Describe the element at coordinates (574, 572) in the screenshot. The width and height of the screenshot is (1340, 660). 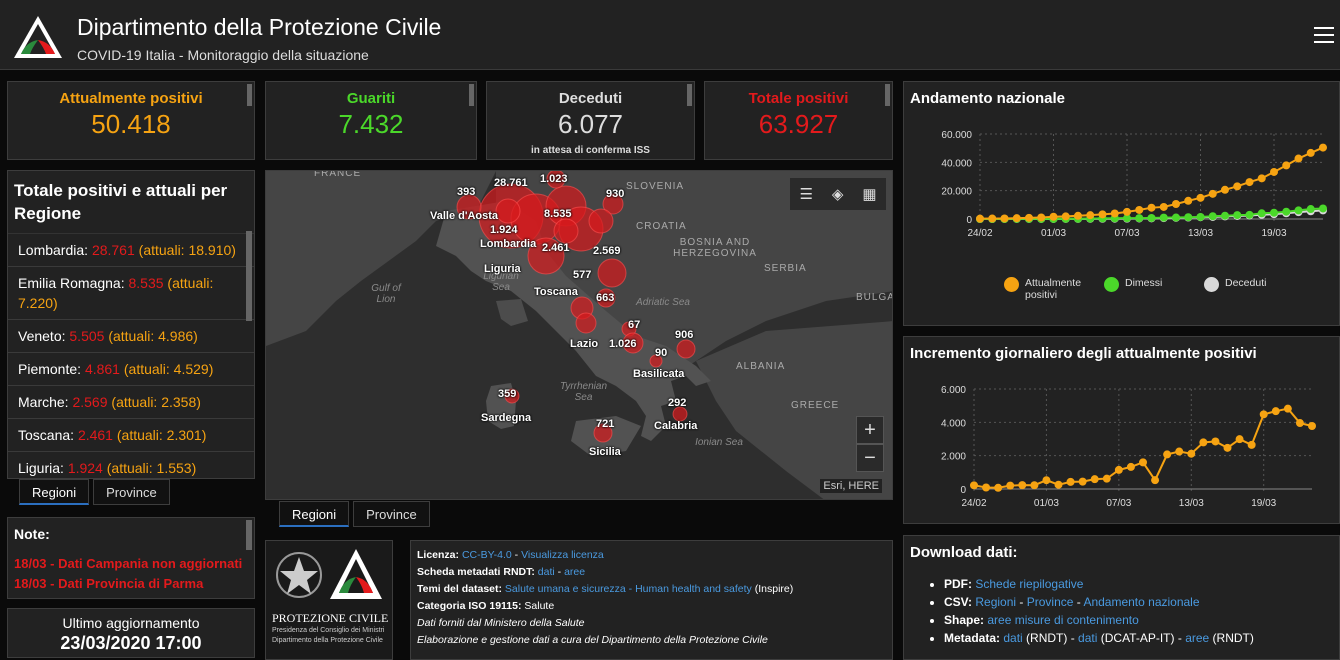
I see `scheda-aree-link: aree` at that location.